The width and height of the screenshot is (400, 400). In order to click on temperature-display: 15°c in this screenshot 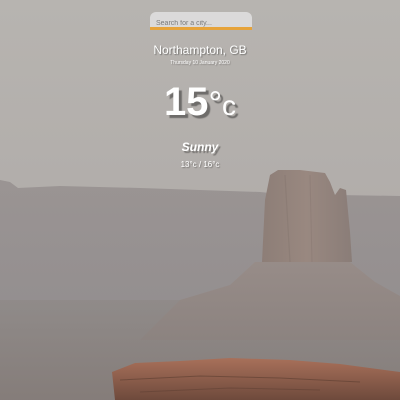, I will do `click(200, 102)`.